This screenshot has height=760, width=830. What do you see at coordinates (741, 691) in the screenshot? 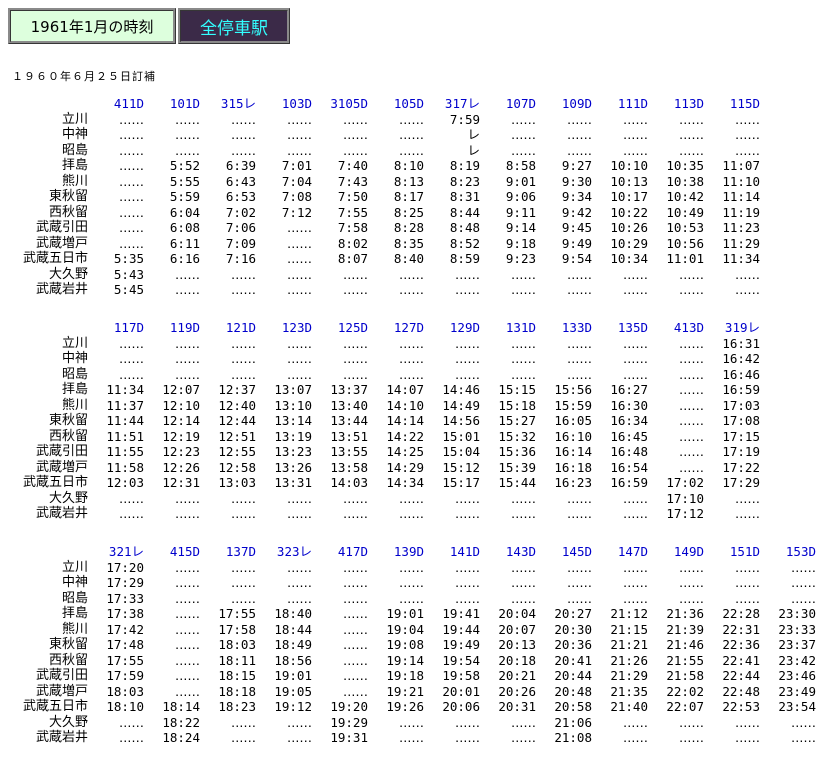
I see `time-cell: 22:48` at bounding box center [741, 691].